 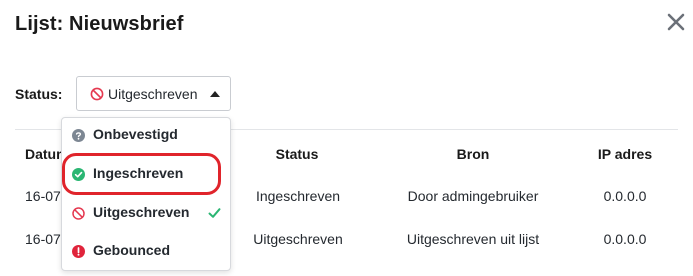 I want to click on close-icon, so click(x=676, y=22).